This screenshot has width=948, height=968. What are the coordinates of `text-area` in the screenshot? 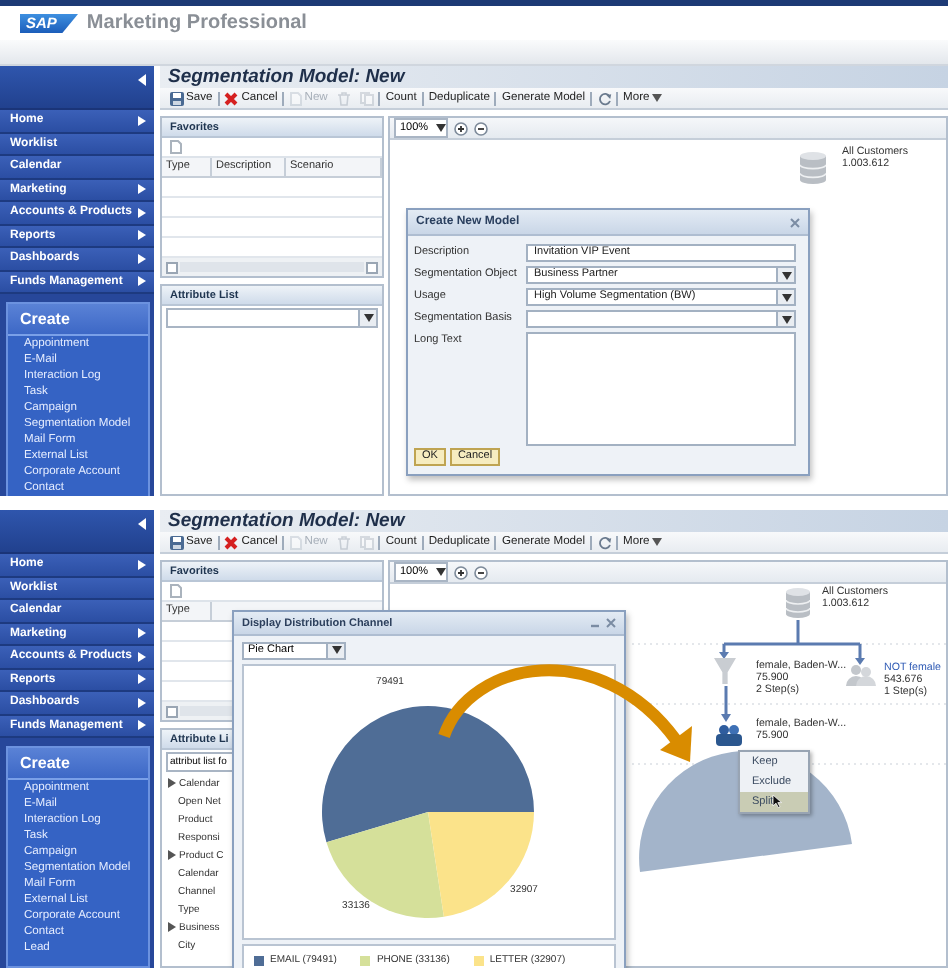 It's located at (661, 389).